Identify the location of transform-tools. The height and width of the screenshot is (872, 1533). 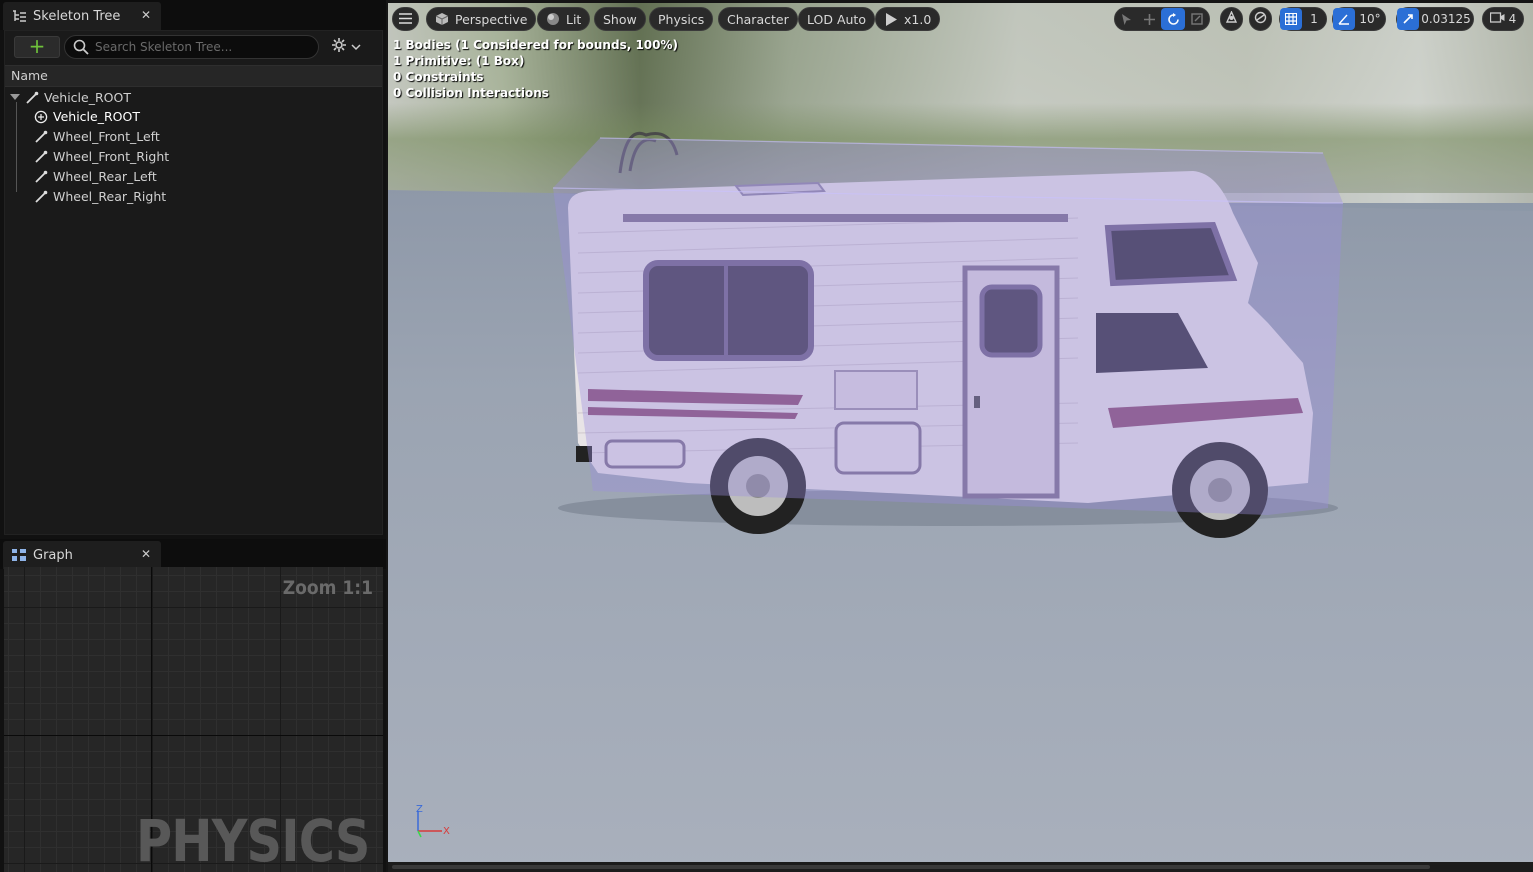
(1162, 19).